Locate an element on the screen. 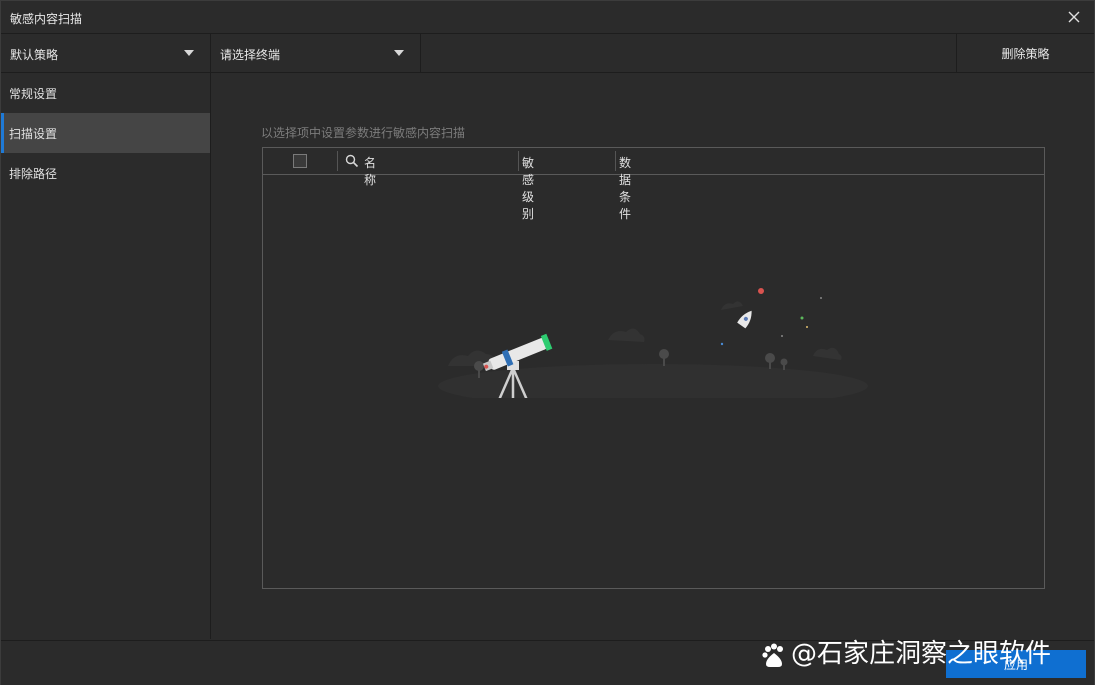 This screenshot has height=685, width=1095. close-button is located at coordinates (1074, 17).